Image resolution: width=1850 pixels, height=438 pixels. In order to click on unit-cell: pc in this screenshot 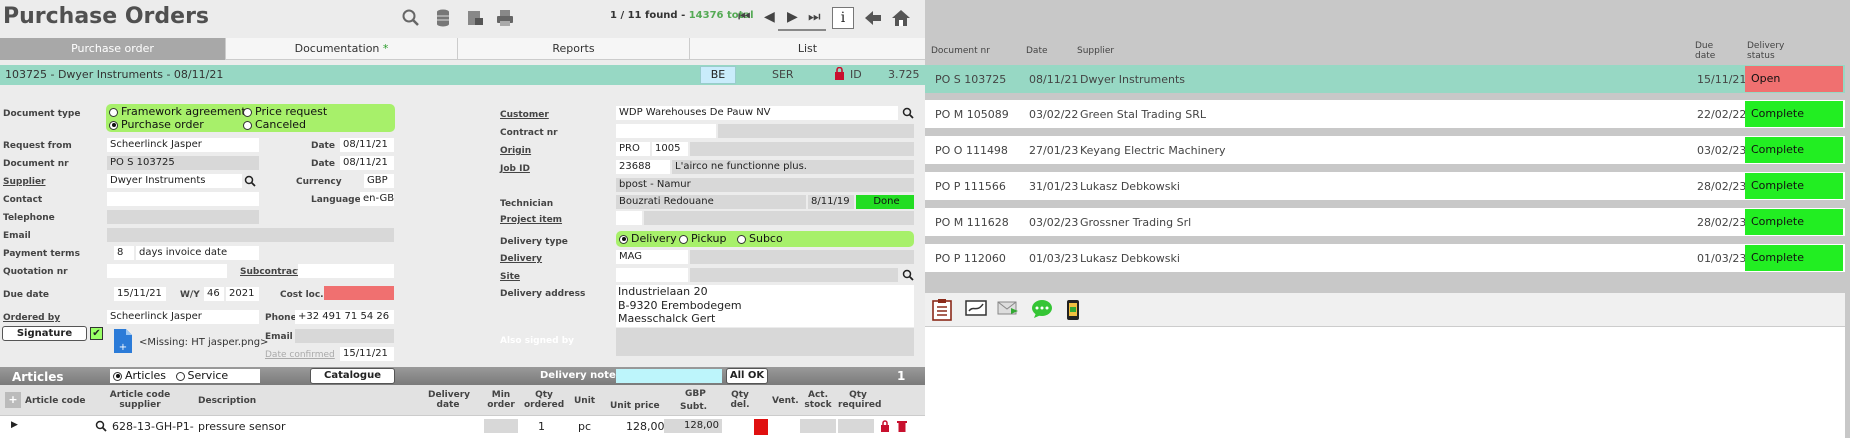, I will do `click(584, 426)`.